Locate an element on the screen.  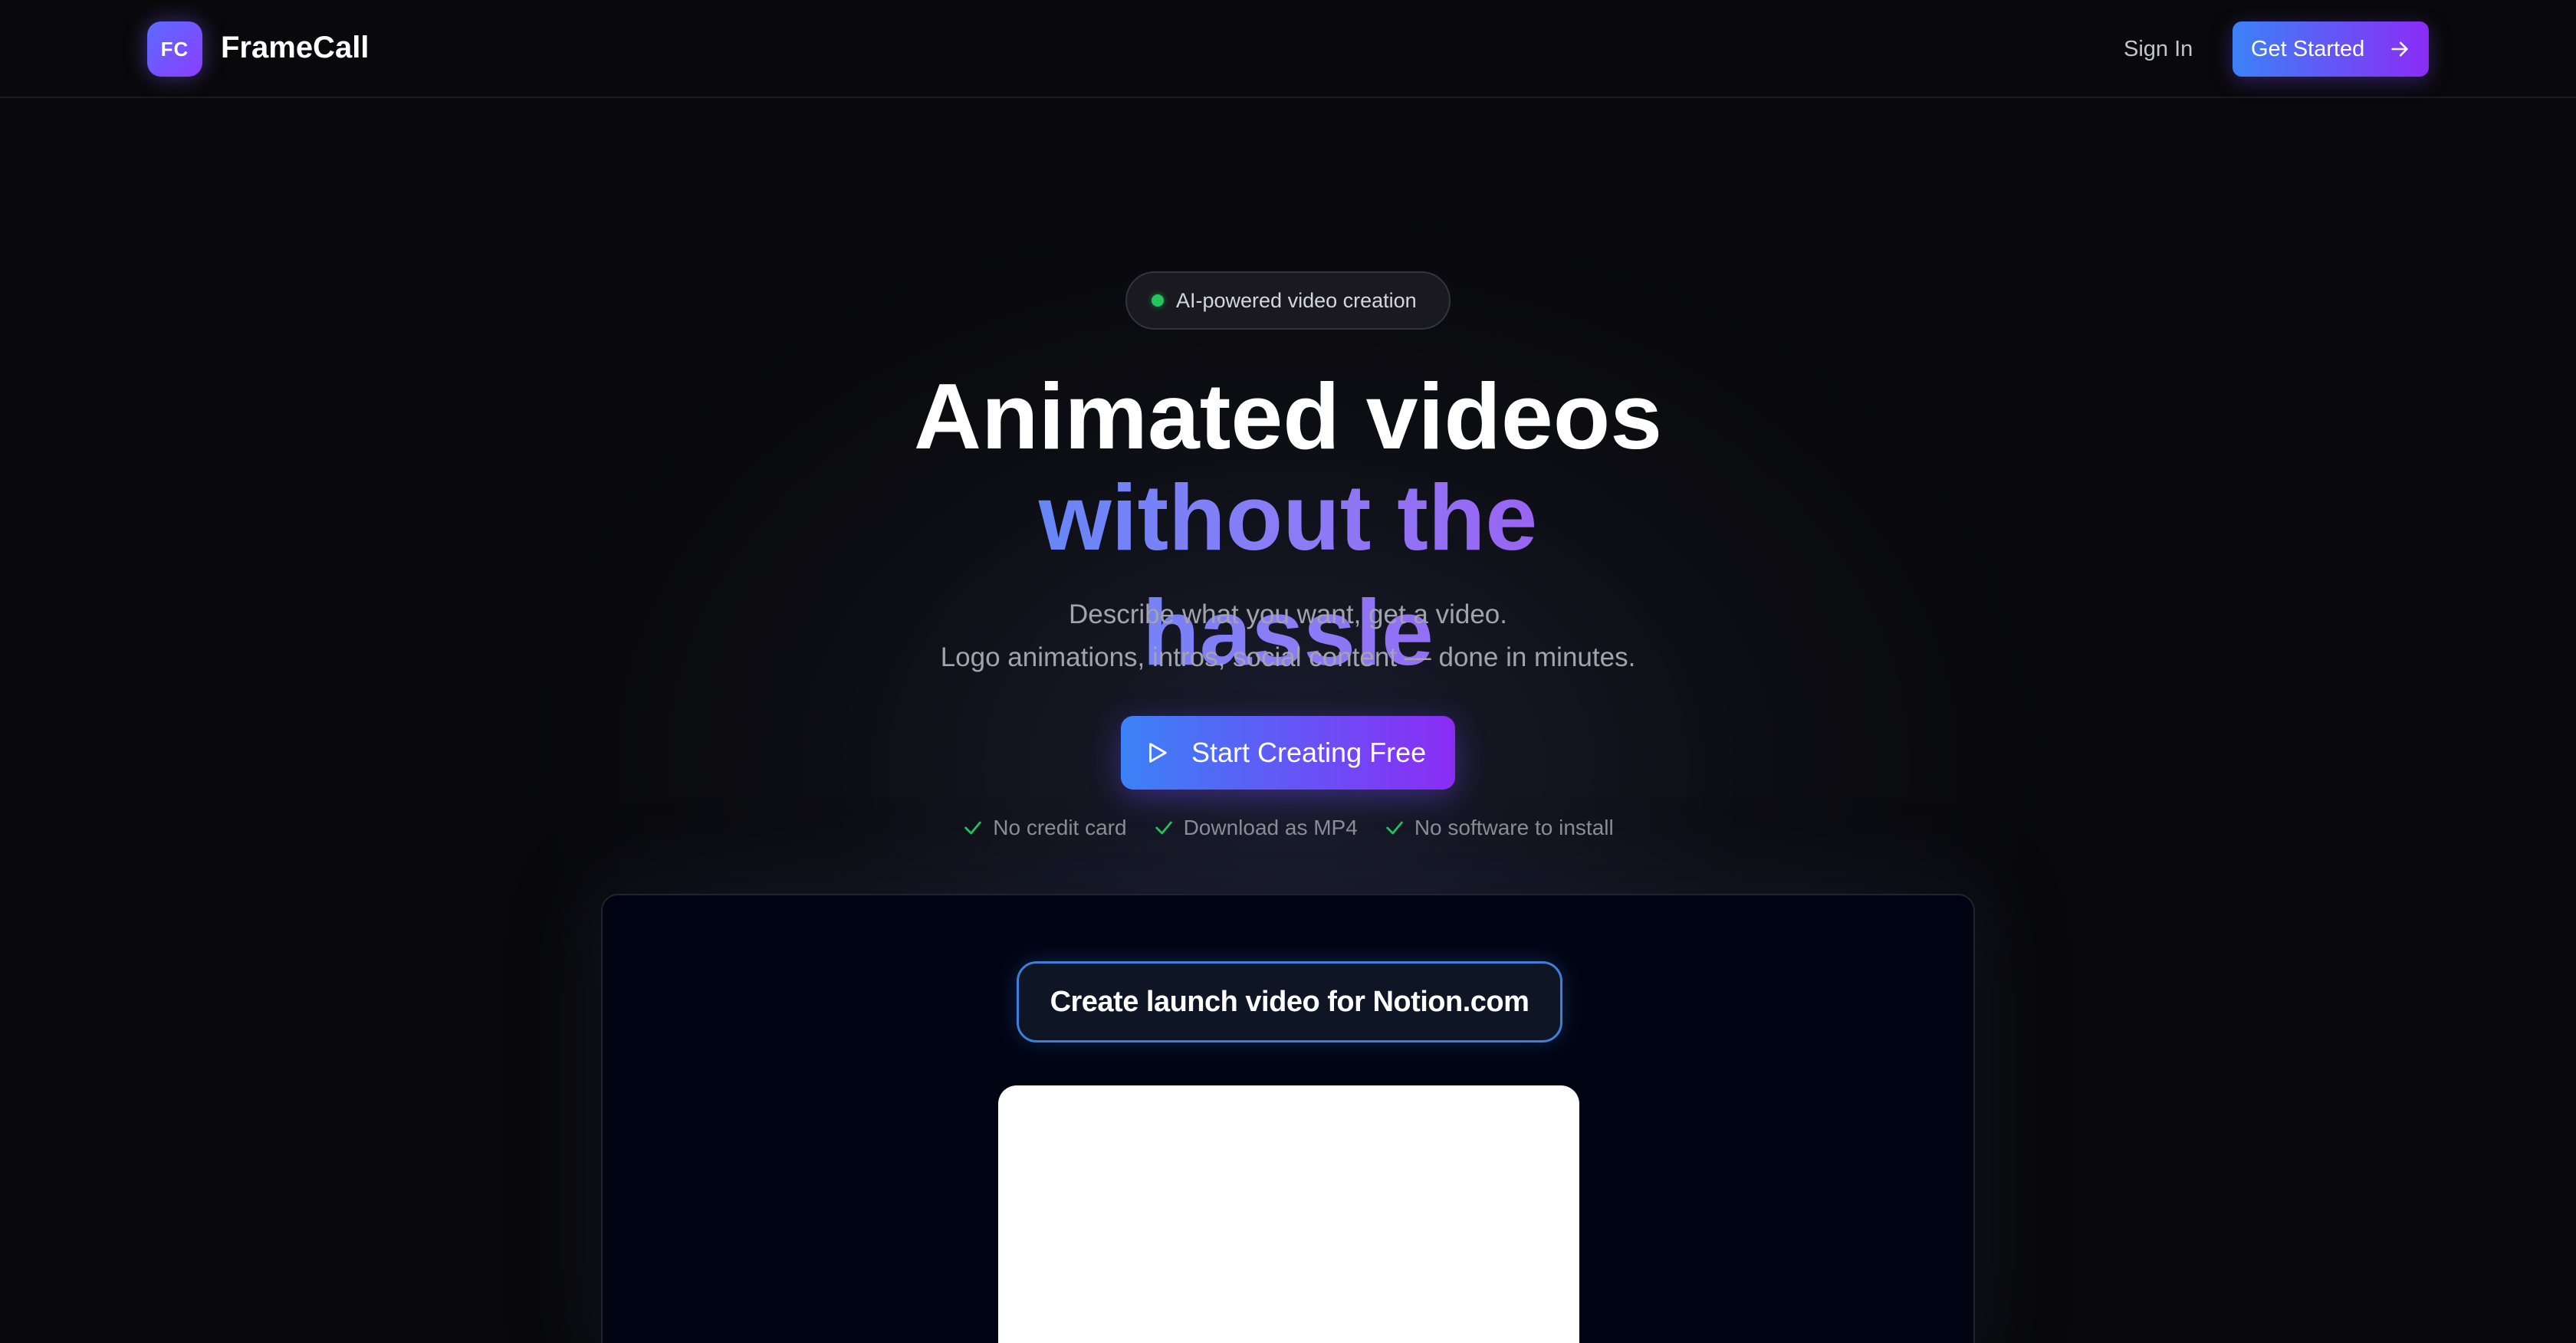
feature-item: No software to install is located at coordinates (1499, 828).